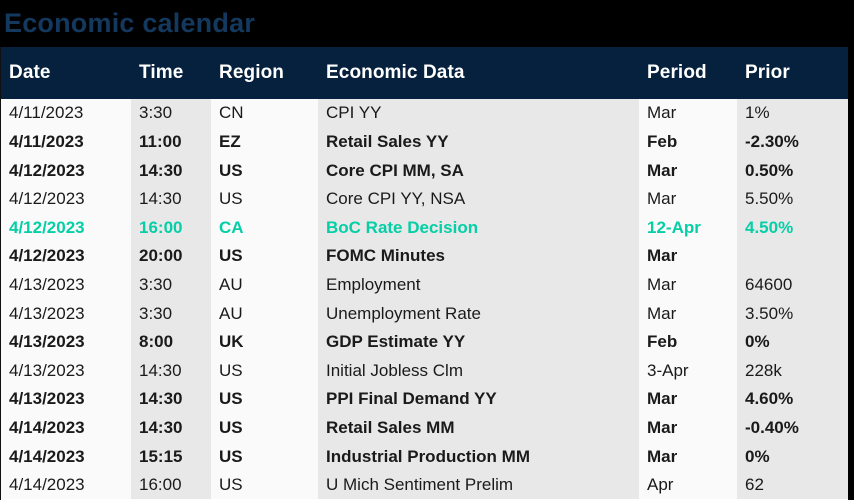  What do you see at coordinates (478, 142) in the screenshot?
I see `cell-data: Retail Sales YY` at bounding box center [478, 142].